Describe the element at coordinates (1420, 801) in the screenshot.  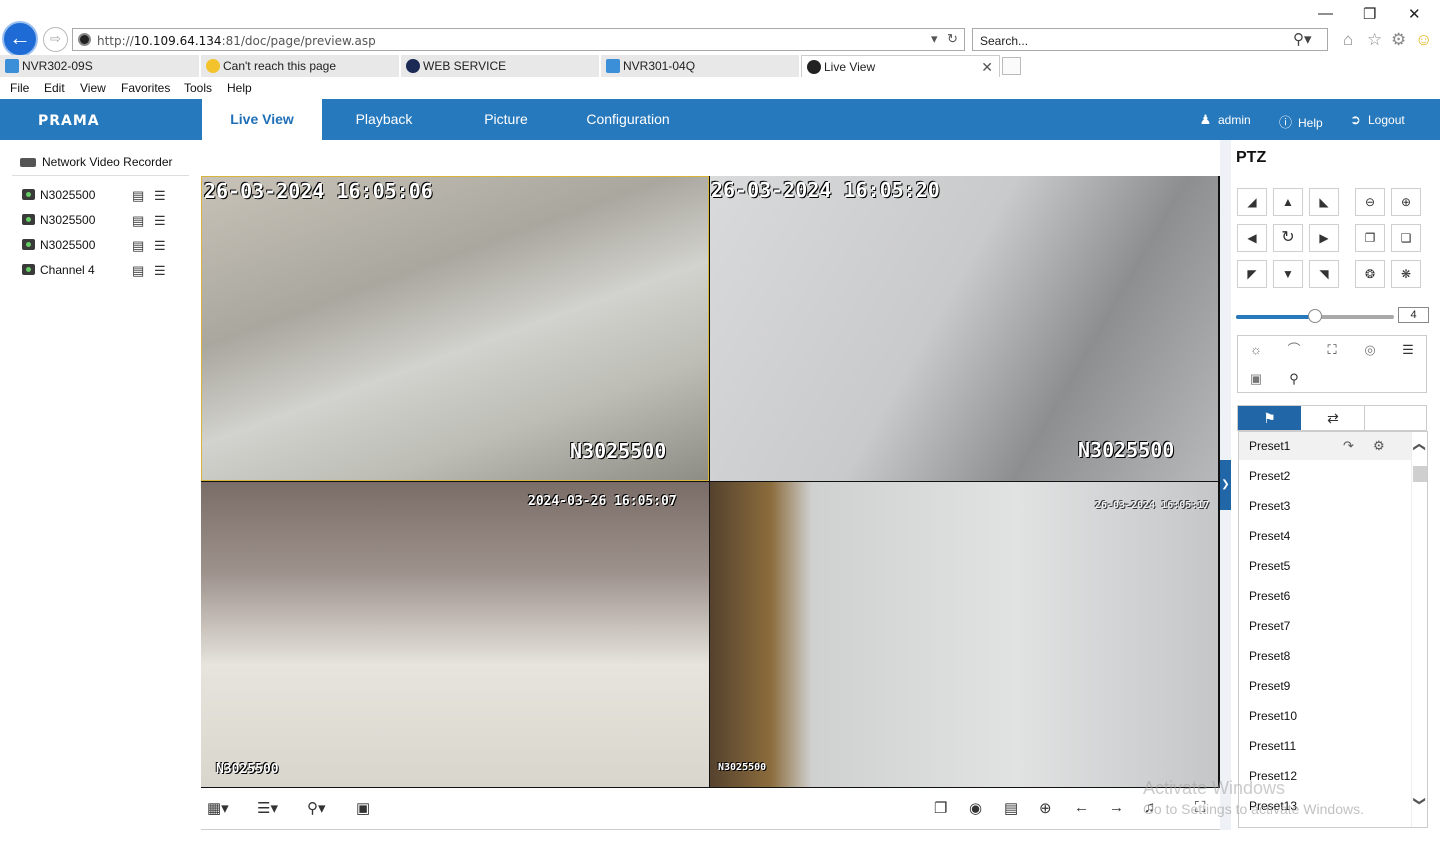
I see `scroll-down-icon: ❯` at that location.